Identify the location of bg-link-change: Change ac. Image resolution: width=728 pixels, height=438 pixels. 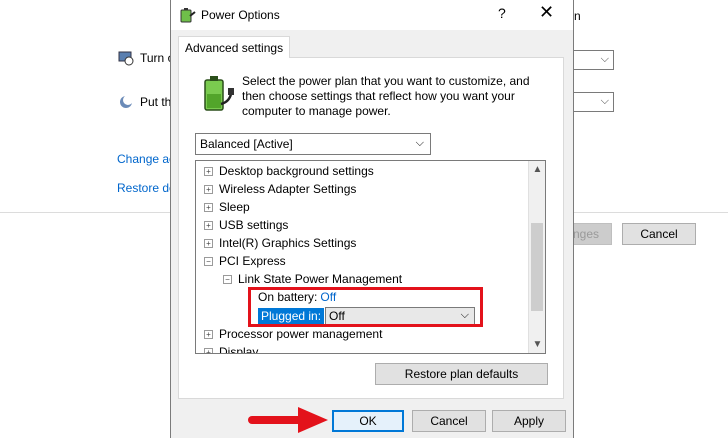
(146, 159).